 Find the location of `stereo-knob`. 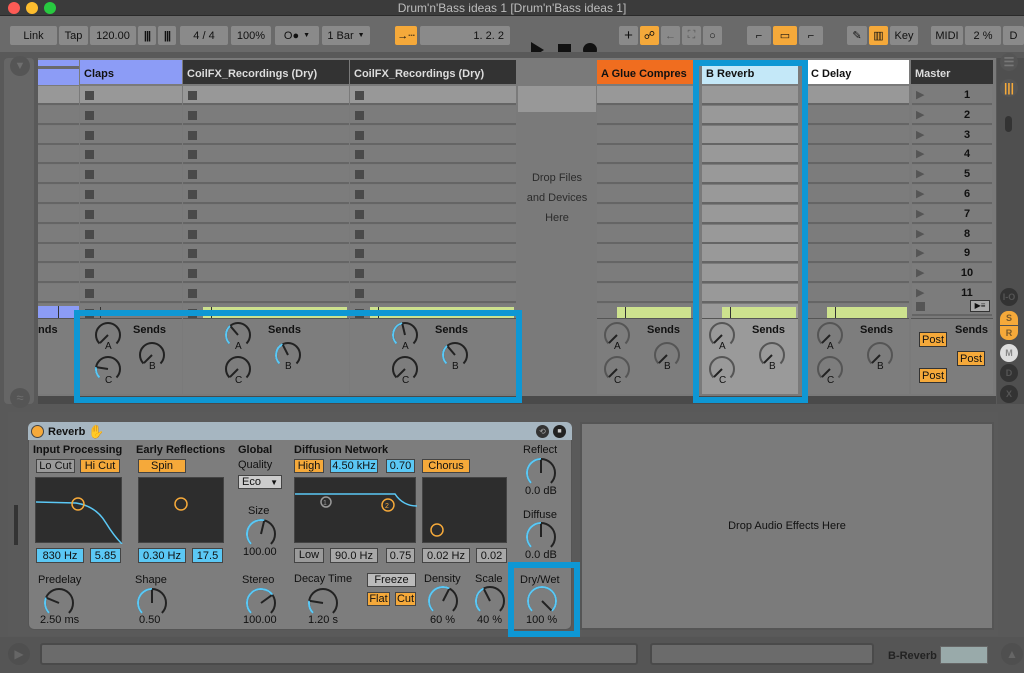

stereo-knob is located at coordinates (261, 603).